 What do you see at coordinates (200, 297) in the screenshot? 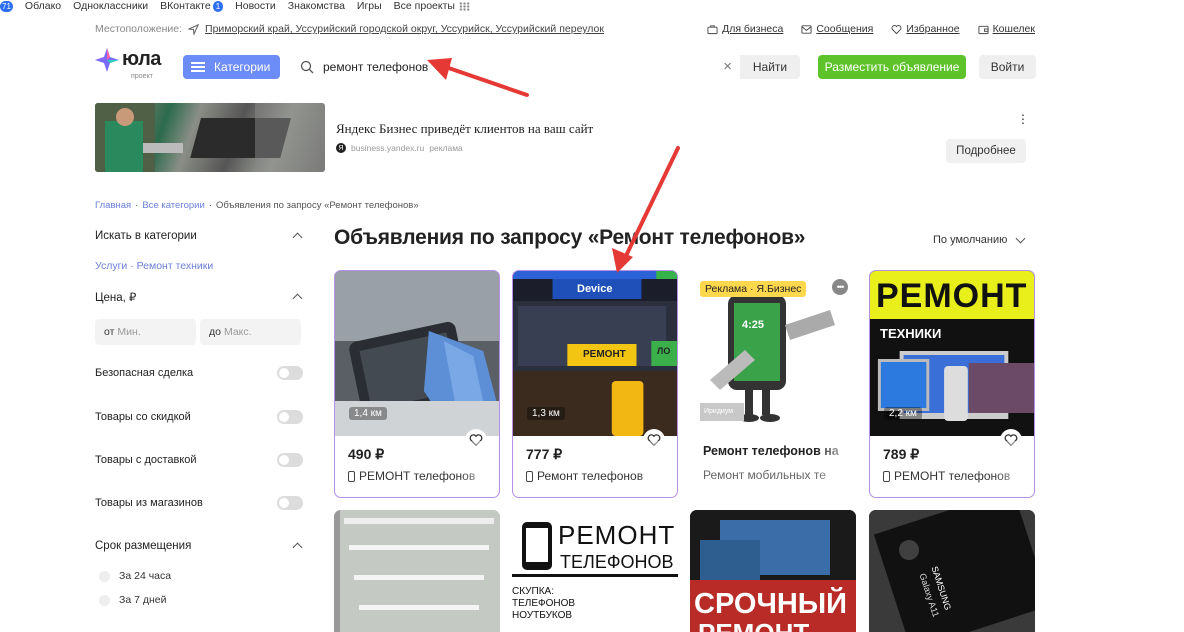
I see `price-header: Цена, ₽` at bounding box center [200, 297].